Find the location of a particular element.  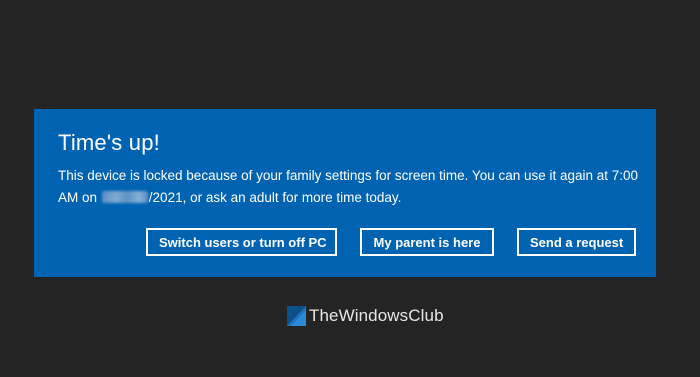

thewindowsclub-logo-icon is located at coordinates (296, 316).